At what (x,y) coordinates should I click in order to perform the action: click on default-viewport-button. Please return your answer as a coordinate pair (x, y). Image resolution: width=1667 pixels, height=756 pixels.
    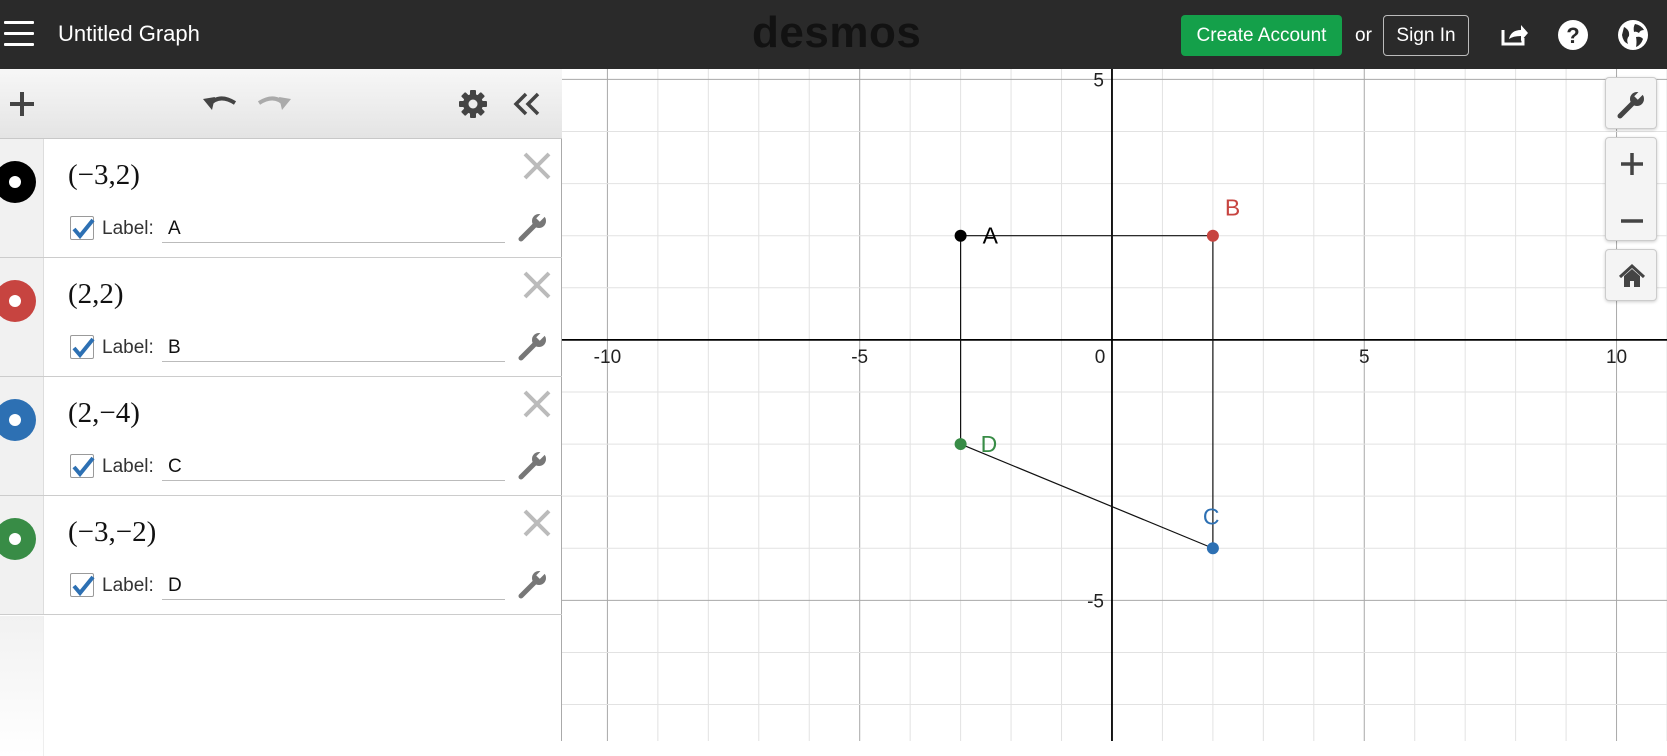
    Looking at the image, I should click on (1631, 275).